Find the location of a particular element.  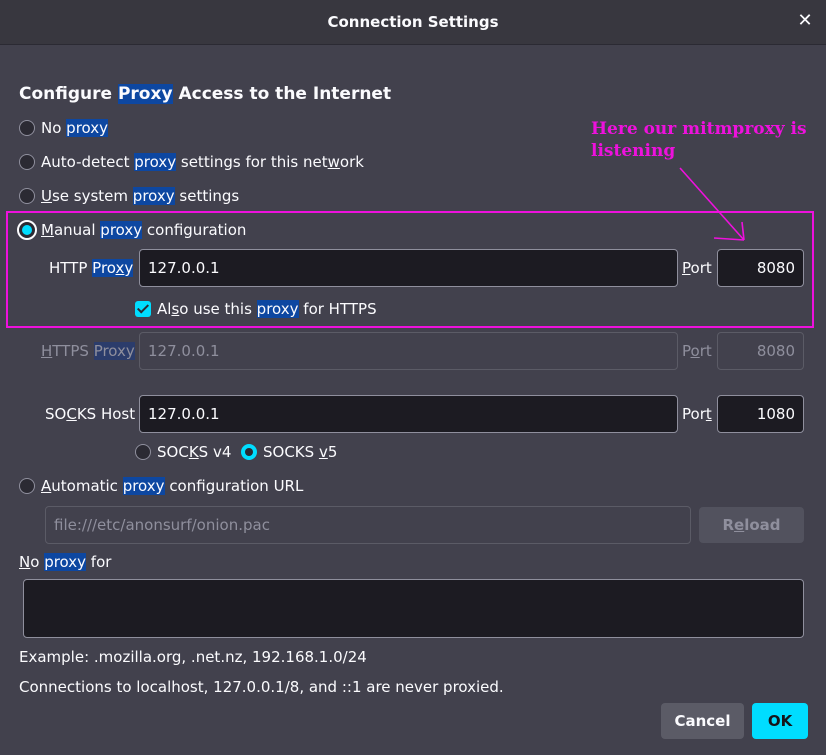

annotation-line-1: Here our mitmproxy is is located at coordinates (699, 129).